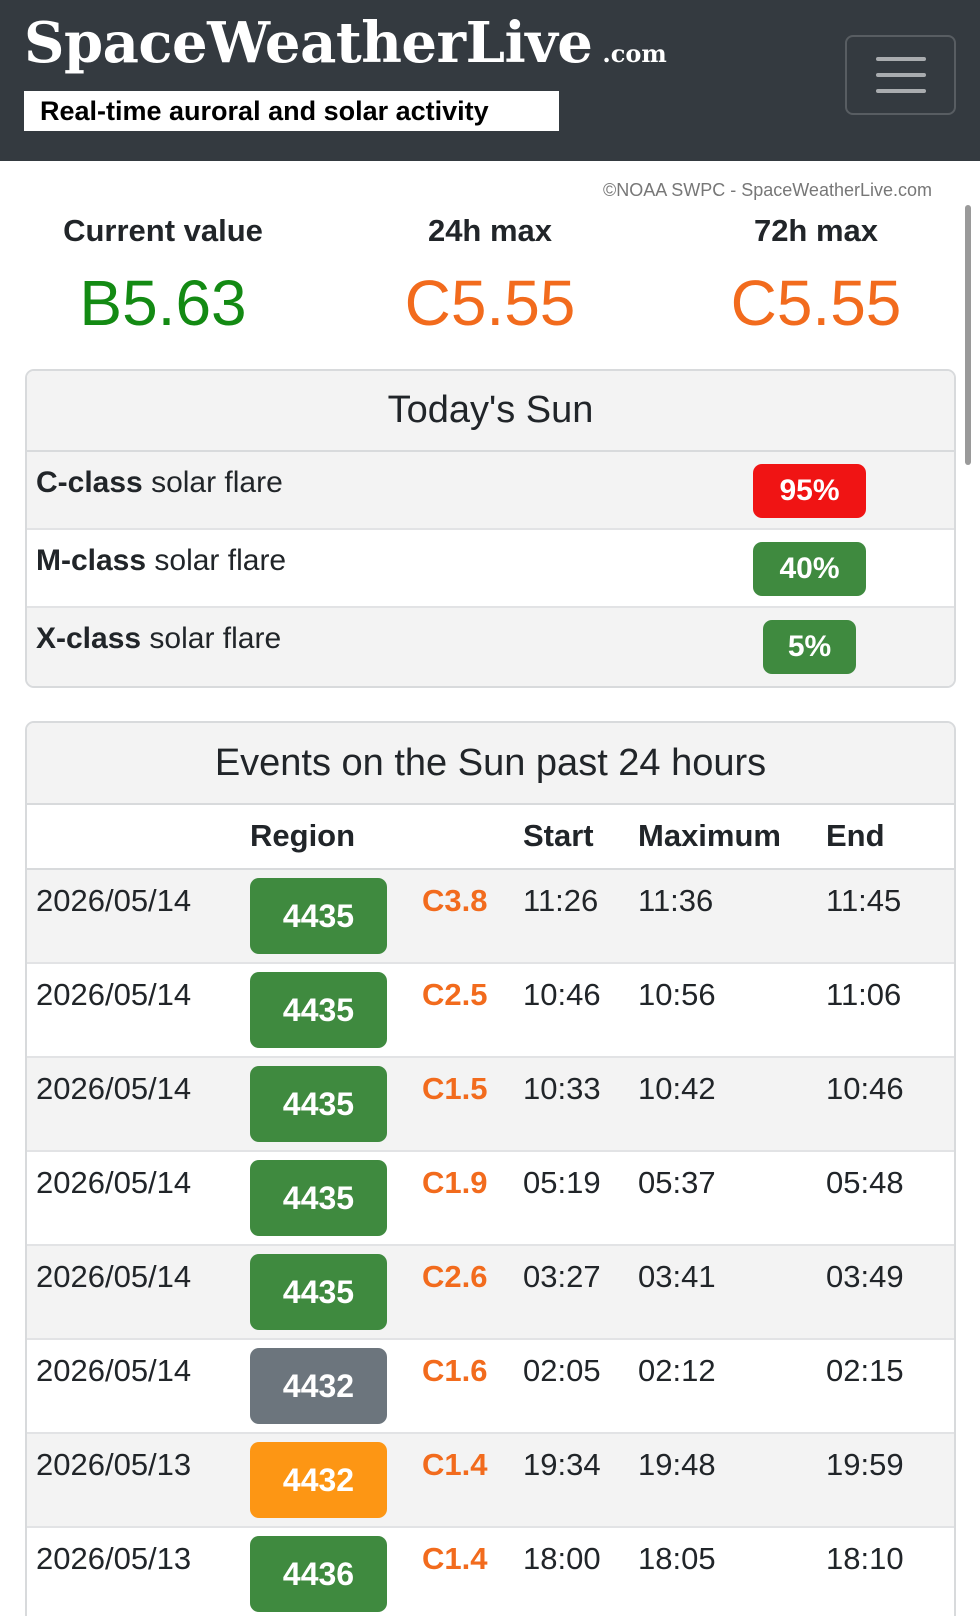  I want to click on data-credit: ©NOAA SWPC - SpaceWeatherLive.com, so click(767, 190).